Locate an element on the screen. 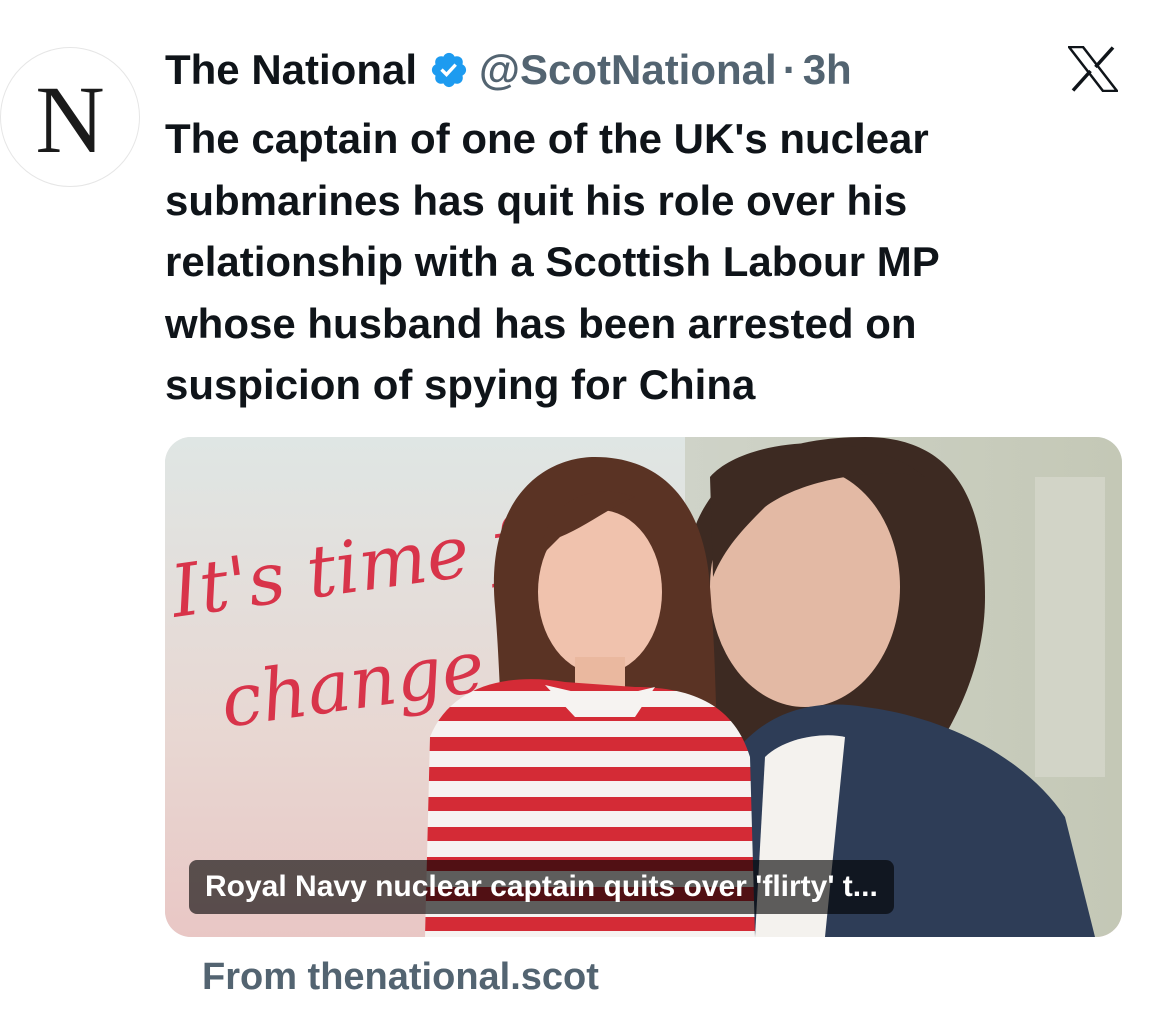 The image size is (1150, 1010). account-handle: @ScotNational is located at coordinates (628, 70).